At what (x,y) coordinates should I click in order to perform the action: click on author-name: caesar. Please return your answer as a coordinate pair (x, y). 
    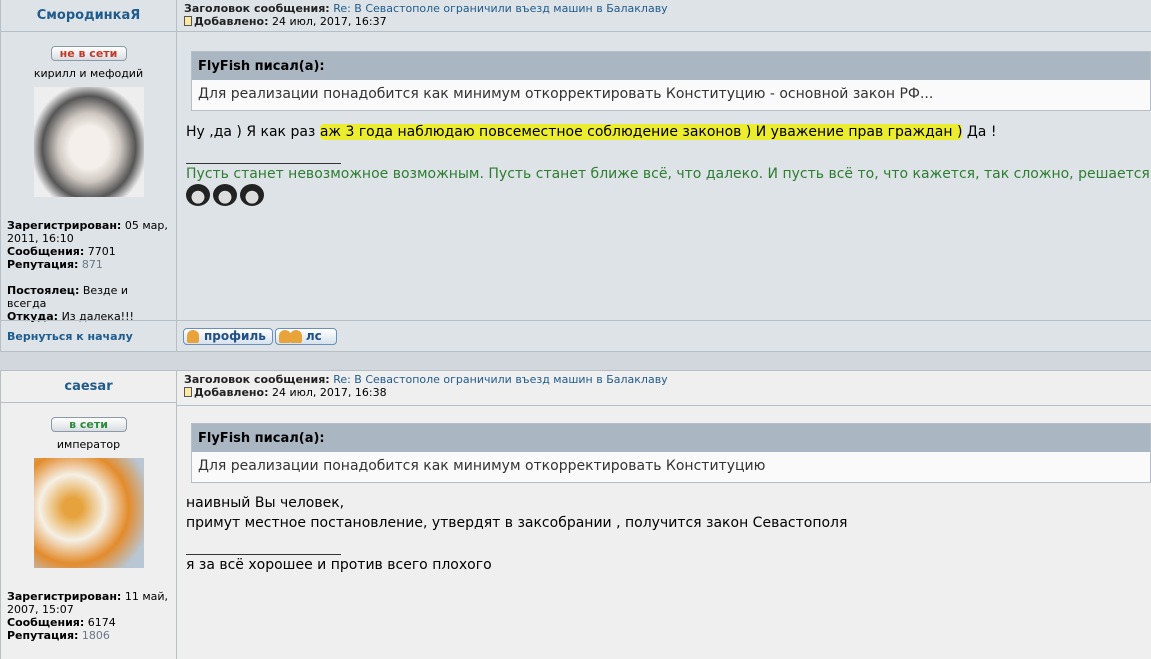
    Looking at the image, I should click on (88, 386).